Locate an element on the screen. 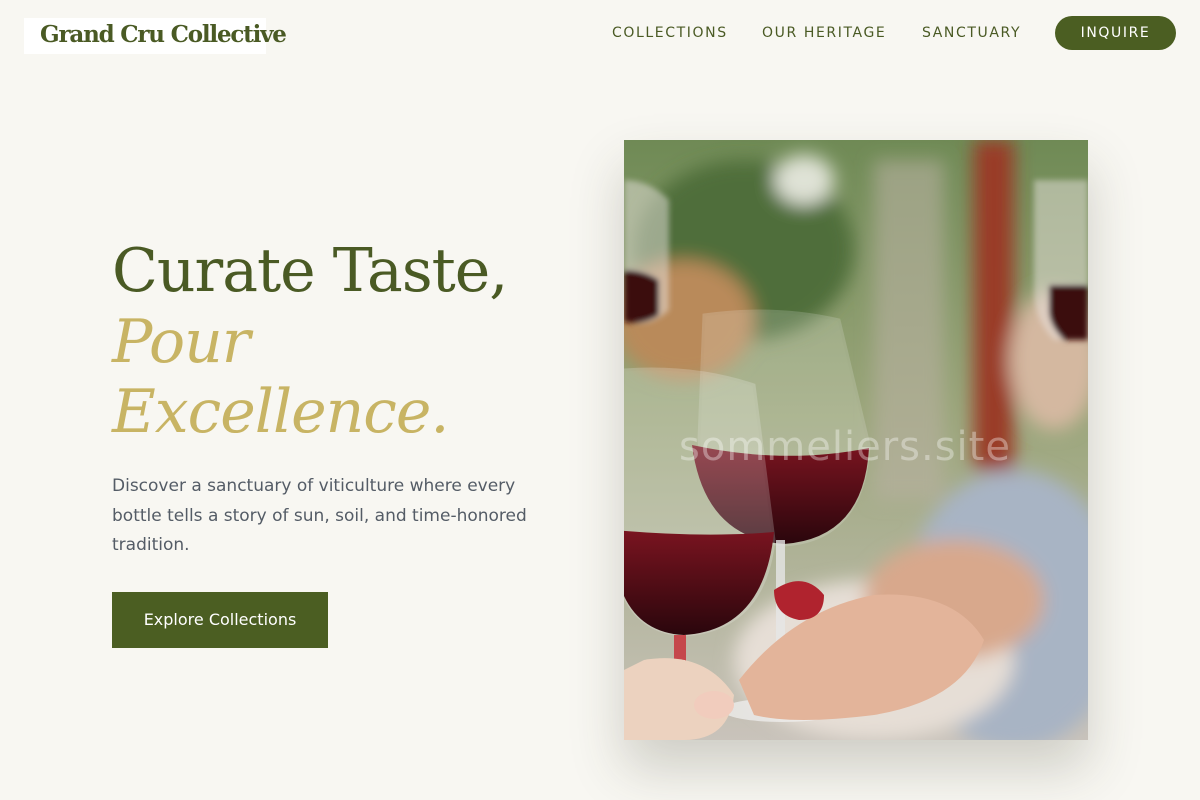  image-watermark: sommeliers.site is located at coordinates (845, 447).